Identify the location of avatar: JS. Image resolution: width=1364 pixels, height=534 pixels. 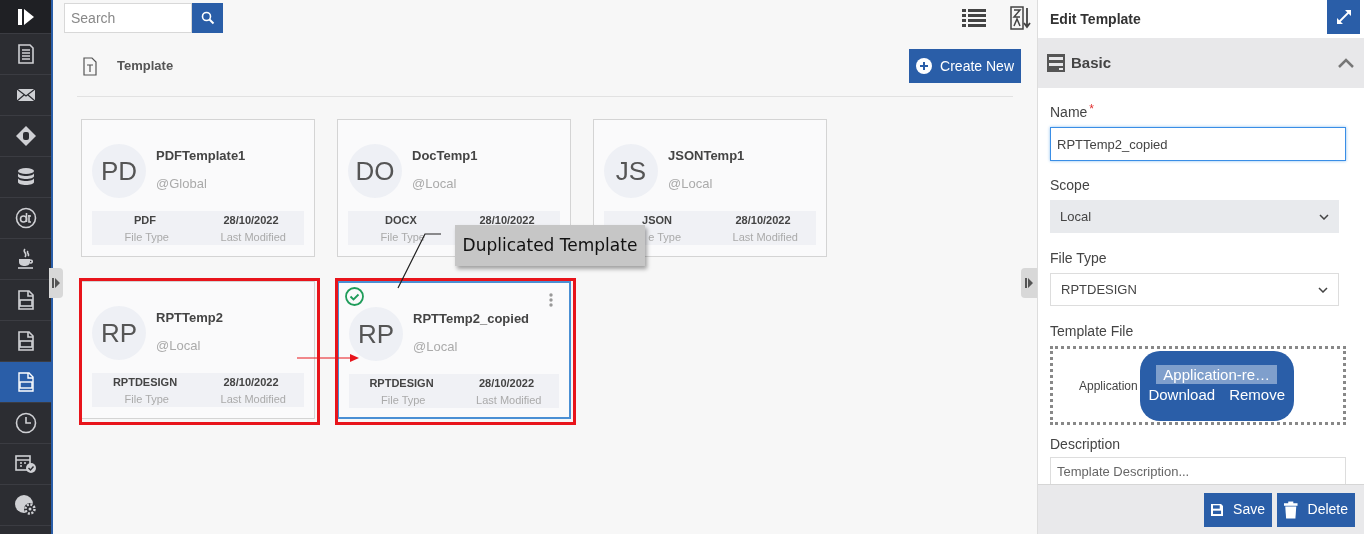
(631, 171).